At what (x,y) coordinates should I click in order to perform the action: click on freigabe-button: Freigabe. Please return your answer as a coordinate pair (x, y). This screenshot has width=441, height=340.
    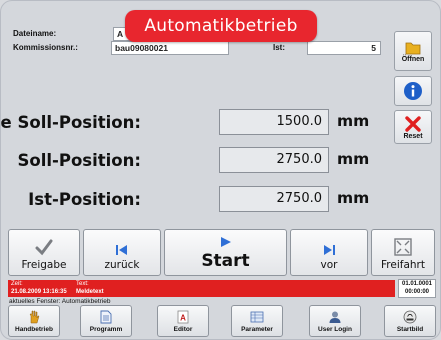
    Looking at the image, I should click on (44, 252).